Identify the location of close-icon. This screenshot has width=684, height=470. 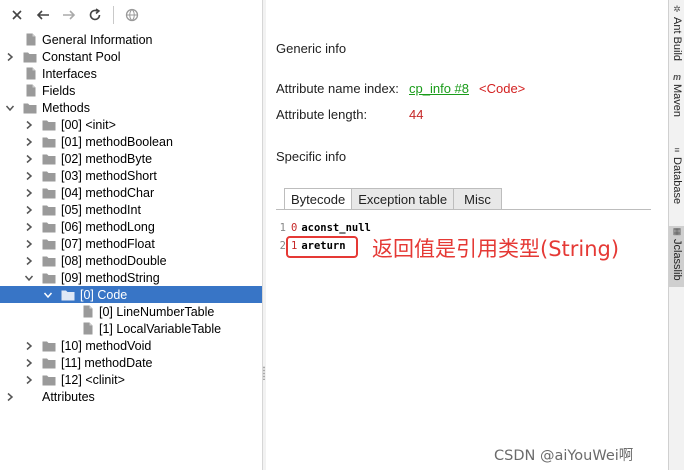
(17, 15).